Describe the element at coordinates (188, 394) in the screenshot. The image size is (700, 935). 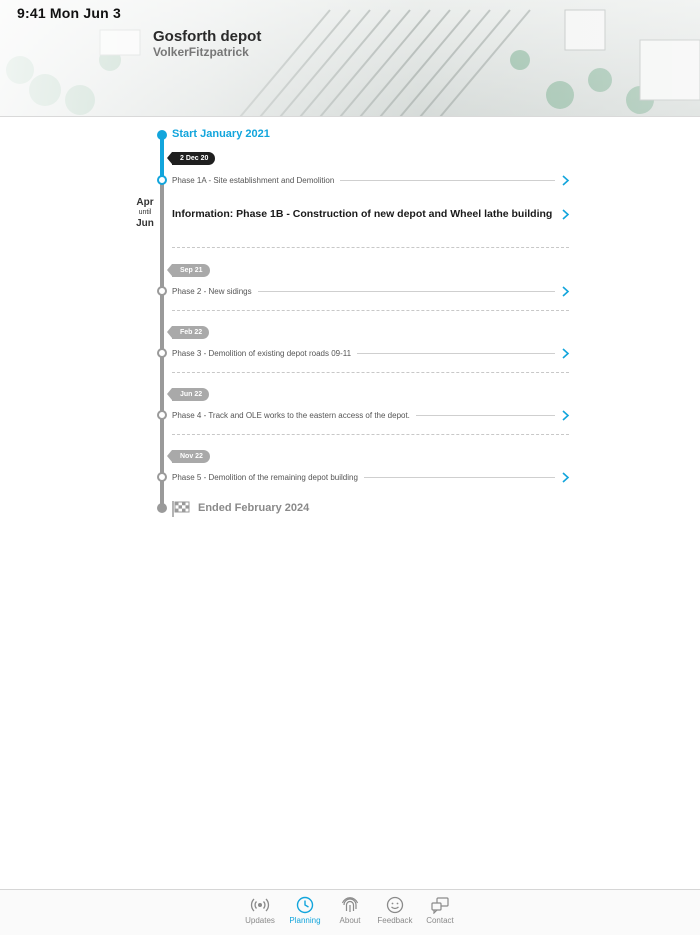
I see `date-tag: Jun 22` at that location.